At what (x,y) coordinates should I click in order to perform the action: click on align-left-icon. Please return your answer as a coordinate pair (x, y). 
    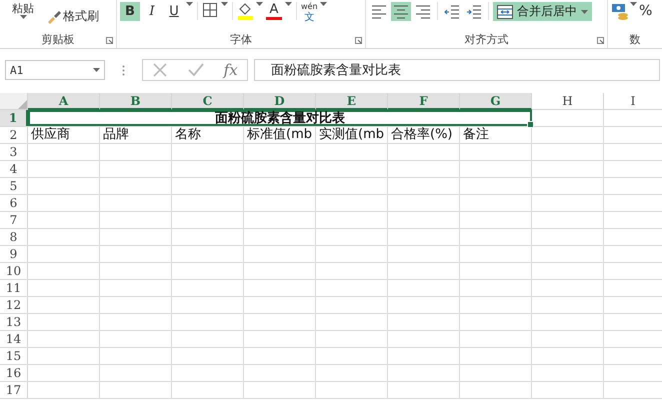
    Looking at the image, I should click on (379, 11).